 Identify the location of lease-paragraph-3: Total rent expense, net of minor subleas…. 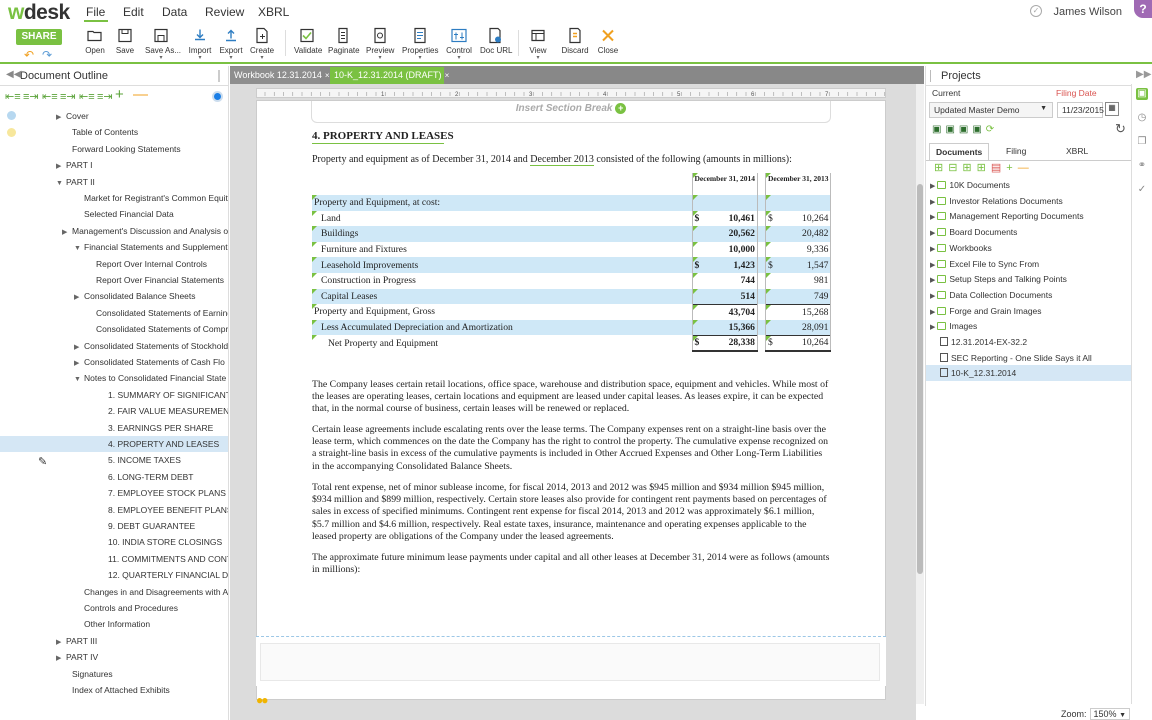
(572, 512).